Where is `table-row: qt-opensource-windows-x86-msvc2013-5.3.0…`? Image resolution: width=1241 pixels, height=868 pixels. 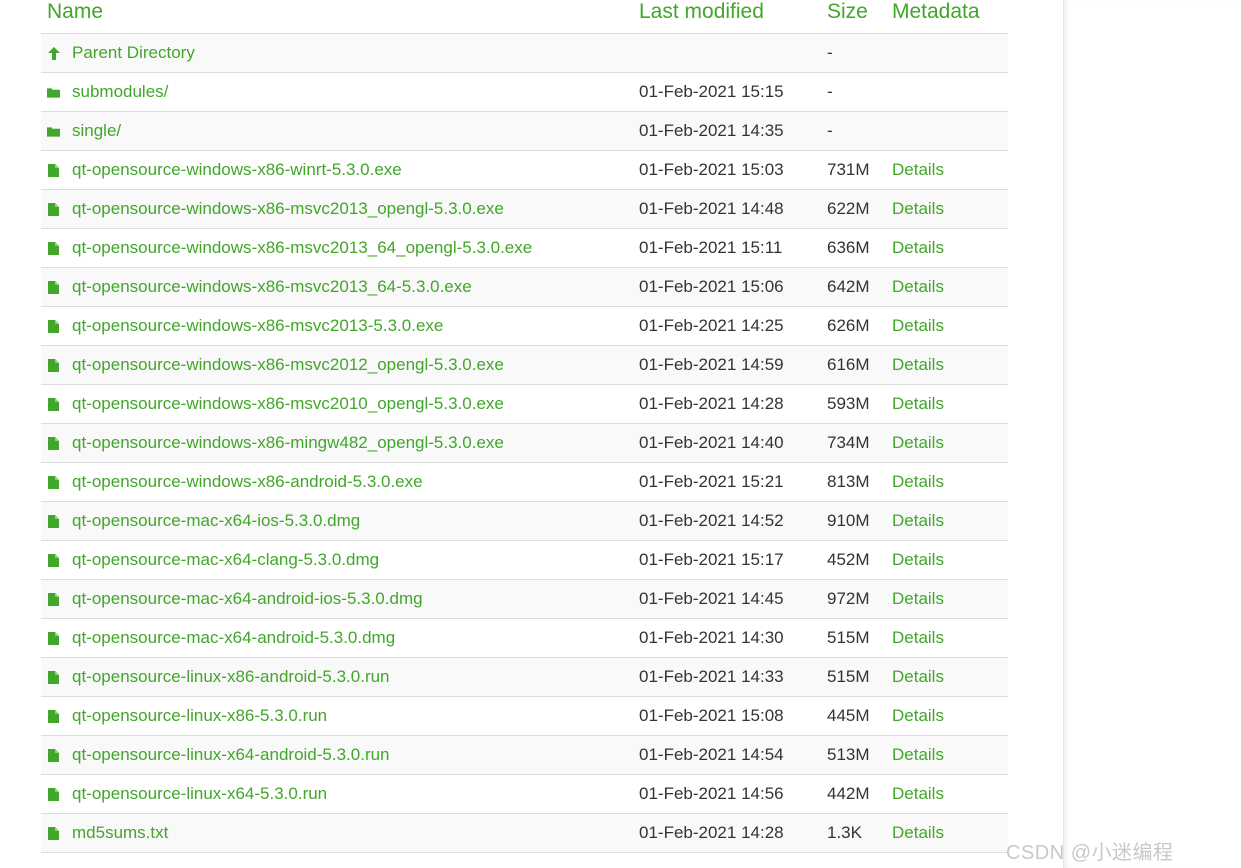
table-row: qt-opensource-windows-x86-msvc2013-5.3.0… is located at coordinates (524, 326).